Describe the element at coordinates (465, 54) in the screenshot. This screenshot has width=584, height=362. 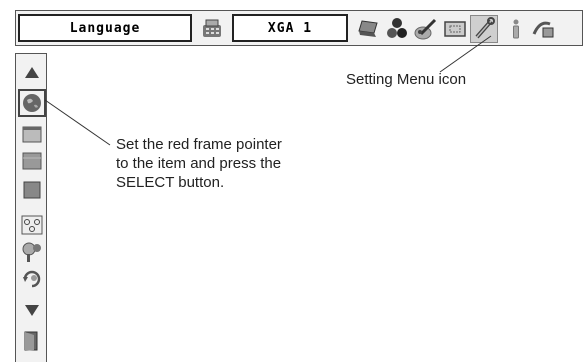
I see `setting-icon-leader` at that location.